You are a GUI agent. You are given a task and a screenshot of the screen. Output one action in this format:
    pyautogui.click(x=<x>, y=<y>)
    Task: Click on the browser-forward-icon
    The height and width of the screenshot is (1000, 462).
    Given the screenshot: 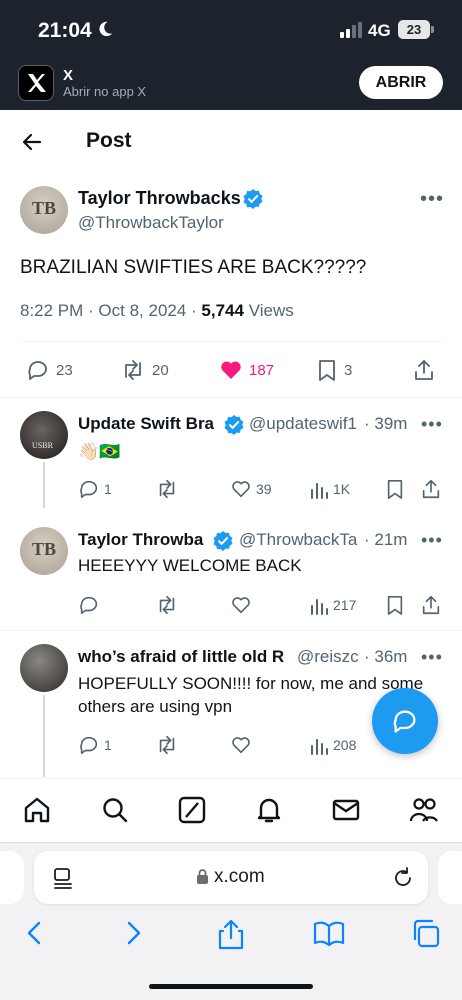 What is the action you would take?
    pyautogui.click(x=133, y=933)
    